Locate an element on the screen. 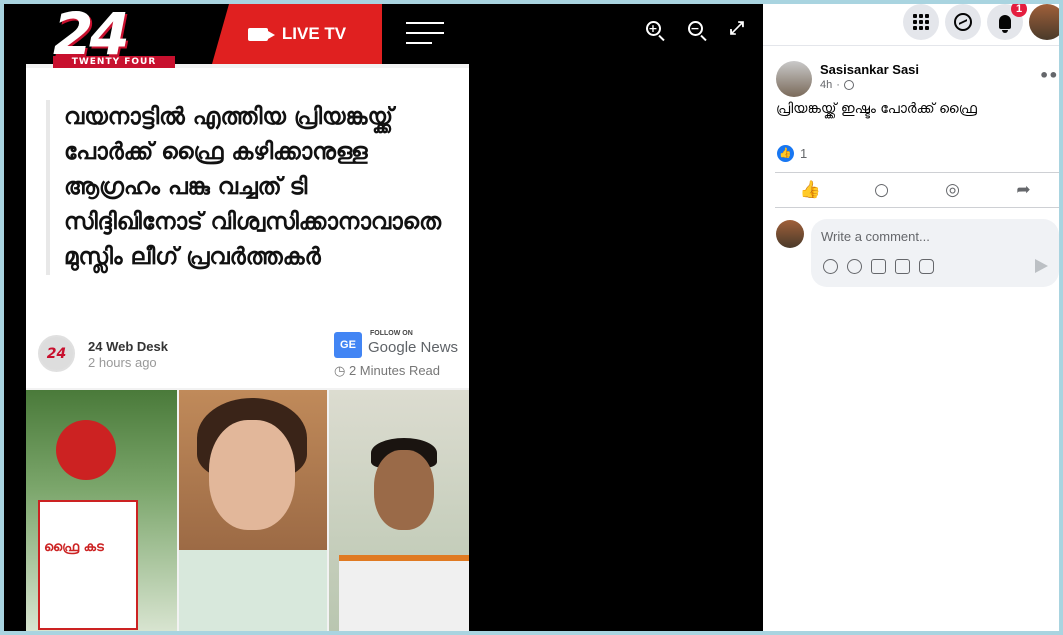 Image resolution: width=1063 pixels, height=635 pixels. woman-portrait-photo is located at coordinates (253, 510).